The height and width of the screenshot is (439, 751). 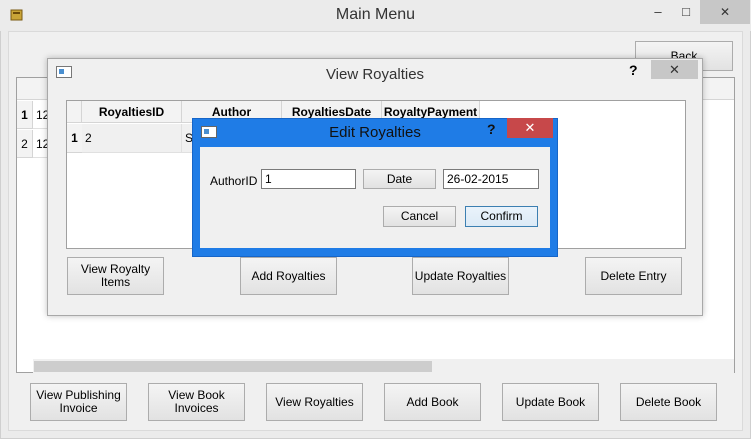 I want to click on cancel-button: Cancel, so click(x=419, y=216).